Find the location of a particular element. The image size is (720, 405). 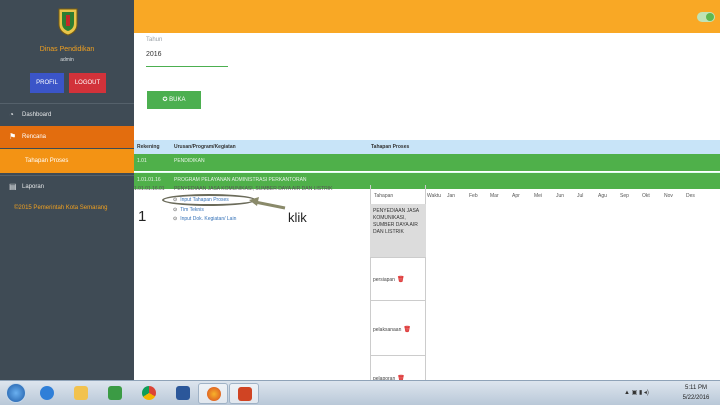

ie-taskbar-button is located at coordinates (47, 393).